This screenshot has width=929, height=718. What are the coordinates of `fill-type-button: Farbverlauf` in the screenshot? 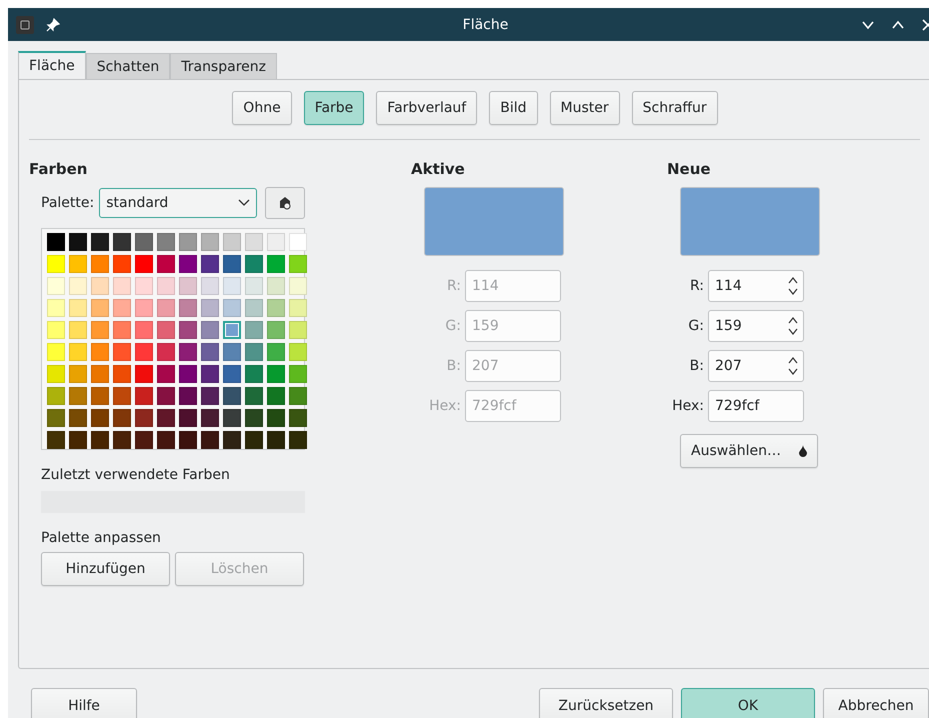 It's located at (427, 108).